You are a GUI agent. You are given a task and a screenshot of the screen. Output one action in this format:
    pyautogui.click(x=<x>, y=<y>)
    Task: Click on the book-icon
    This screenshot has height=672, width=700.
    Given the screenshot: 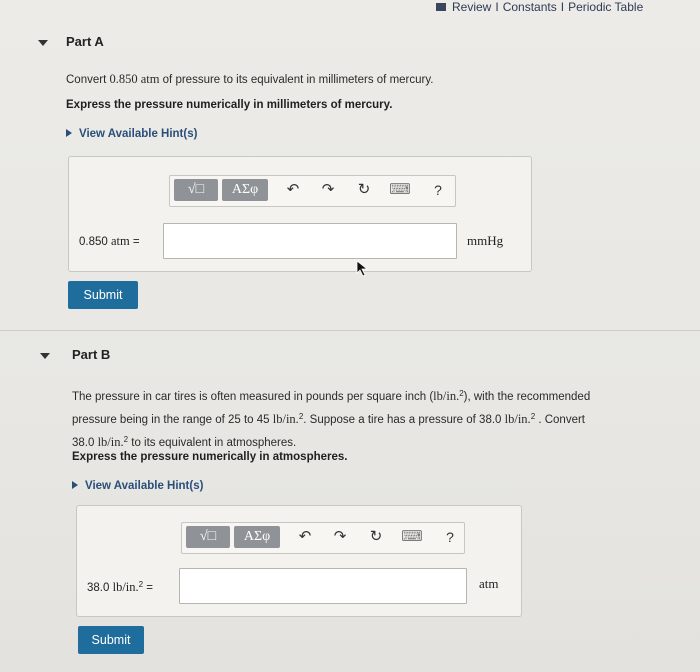 What is the action you would take?
    pyautogui.click(x=441, y=7)
    